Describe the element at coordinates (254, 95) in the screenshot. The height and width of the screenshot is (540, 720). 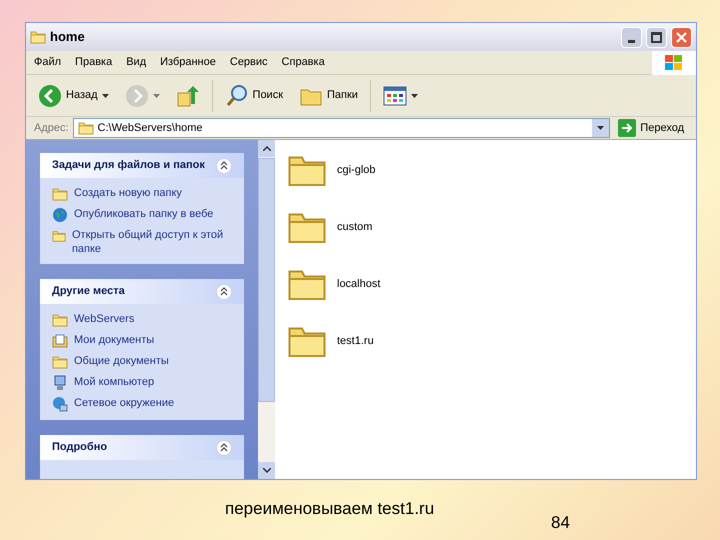
I see `search-button: Поиск` at that location.